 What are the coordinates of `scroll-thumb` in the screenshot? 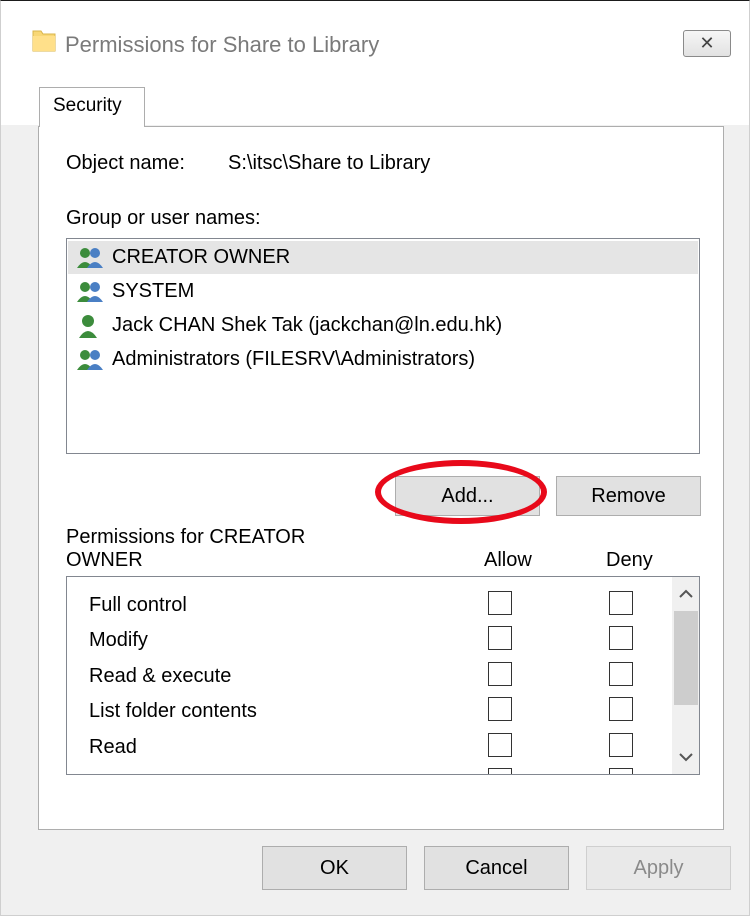 It's located at (686, 658).